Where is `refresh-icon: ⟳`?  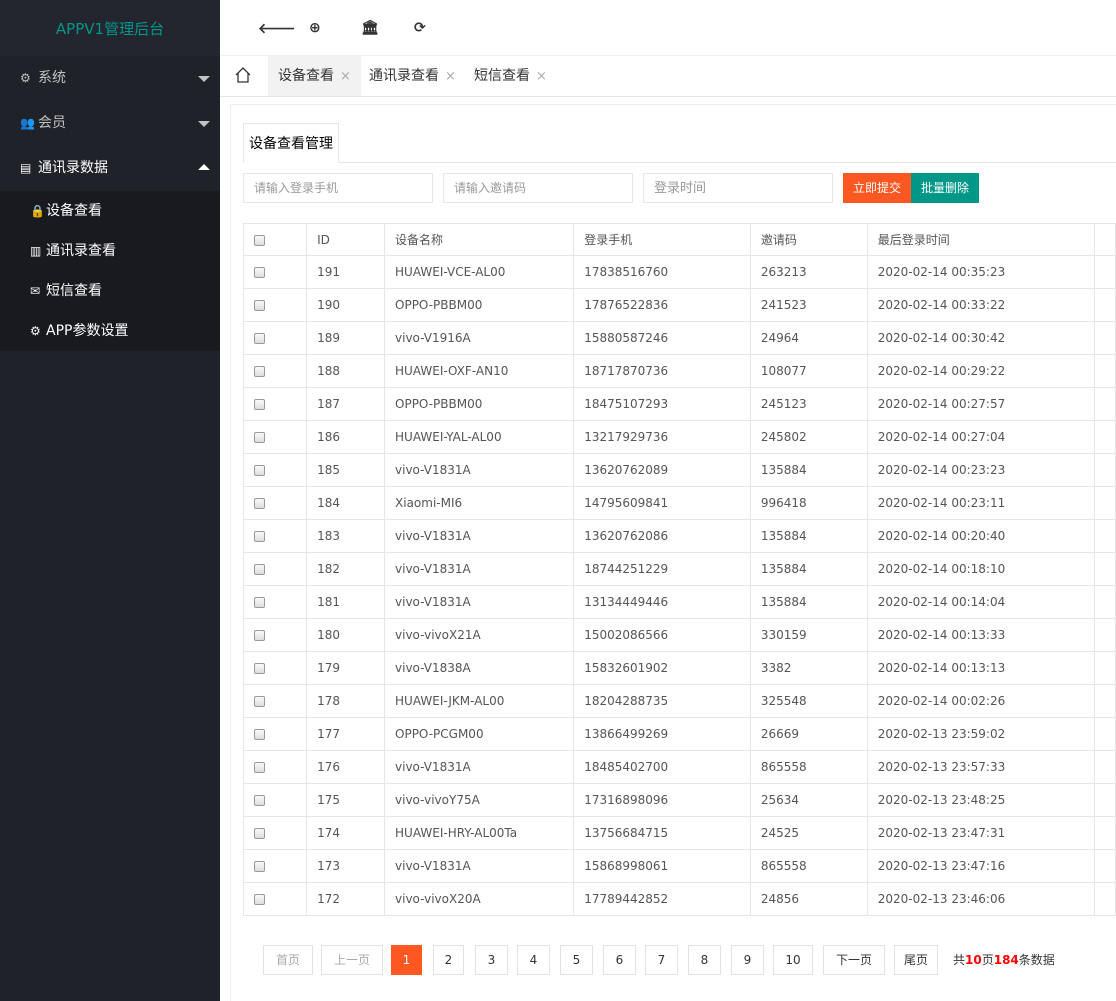
refresh-icon: ⟳ is located at coordinates (420, 28).